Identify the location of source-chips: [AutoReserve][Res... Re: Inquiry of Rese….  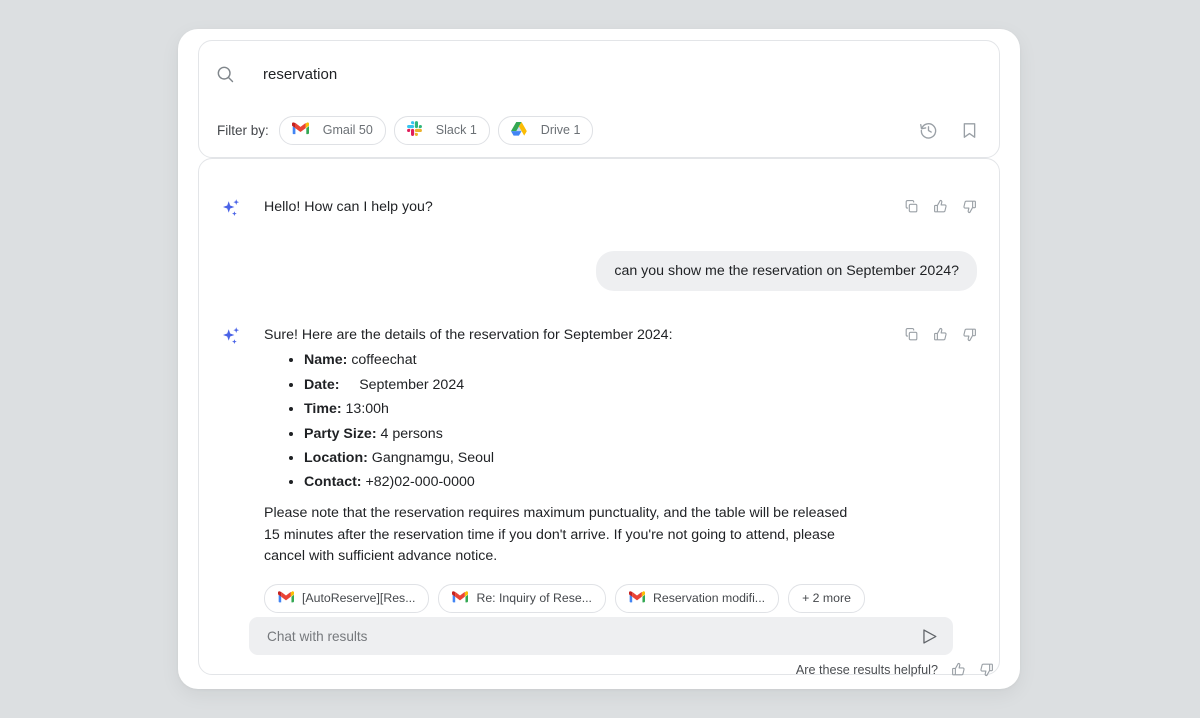
(578, 598).